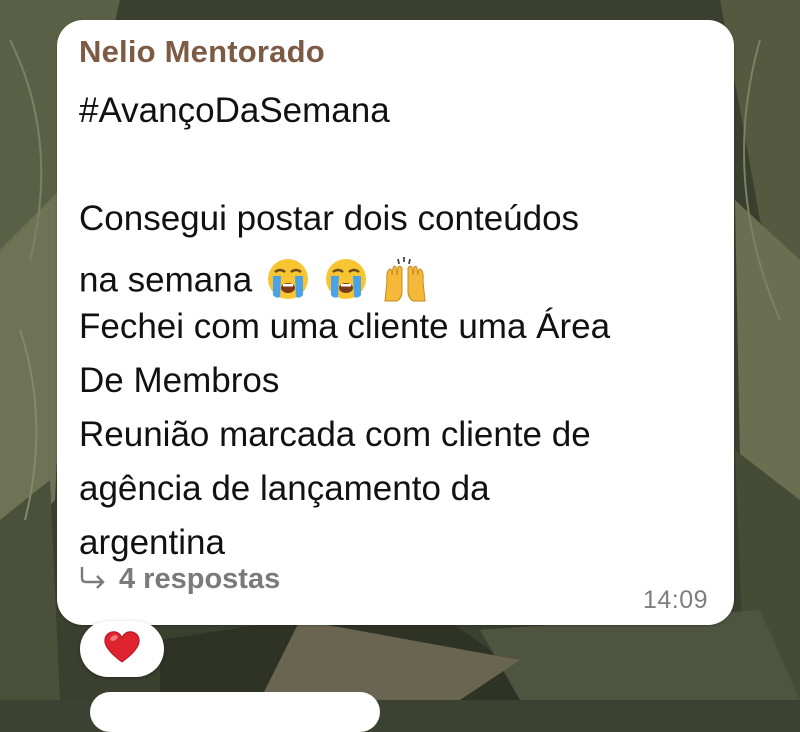 The image size is (800, 732). What do you see at coordinates (329, 218) in the screenshot?
I see `message-line: Consegui postar dois conteúdos` at bounding box center [329, 218].